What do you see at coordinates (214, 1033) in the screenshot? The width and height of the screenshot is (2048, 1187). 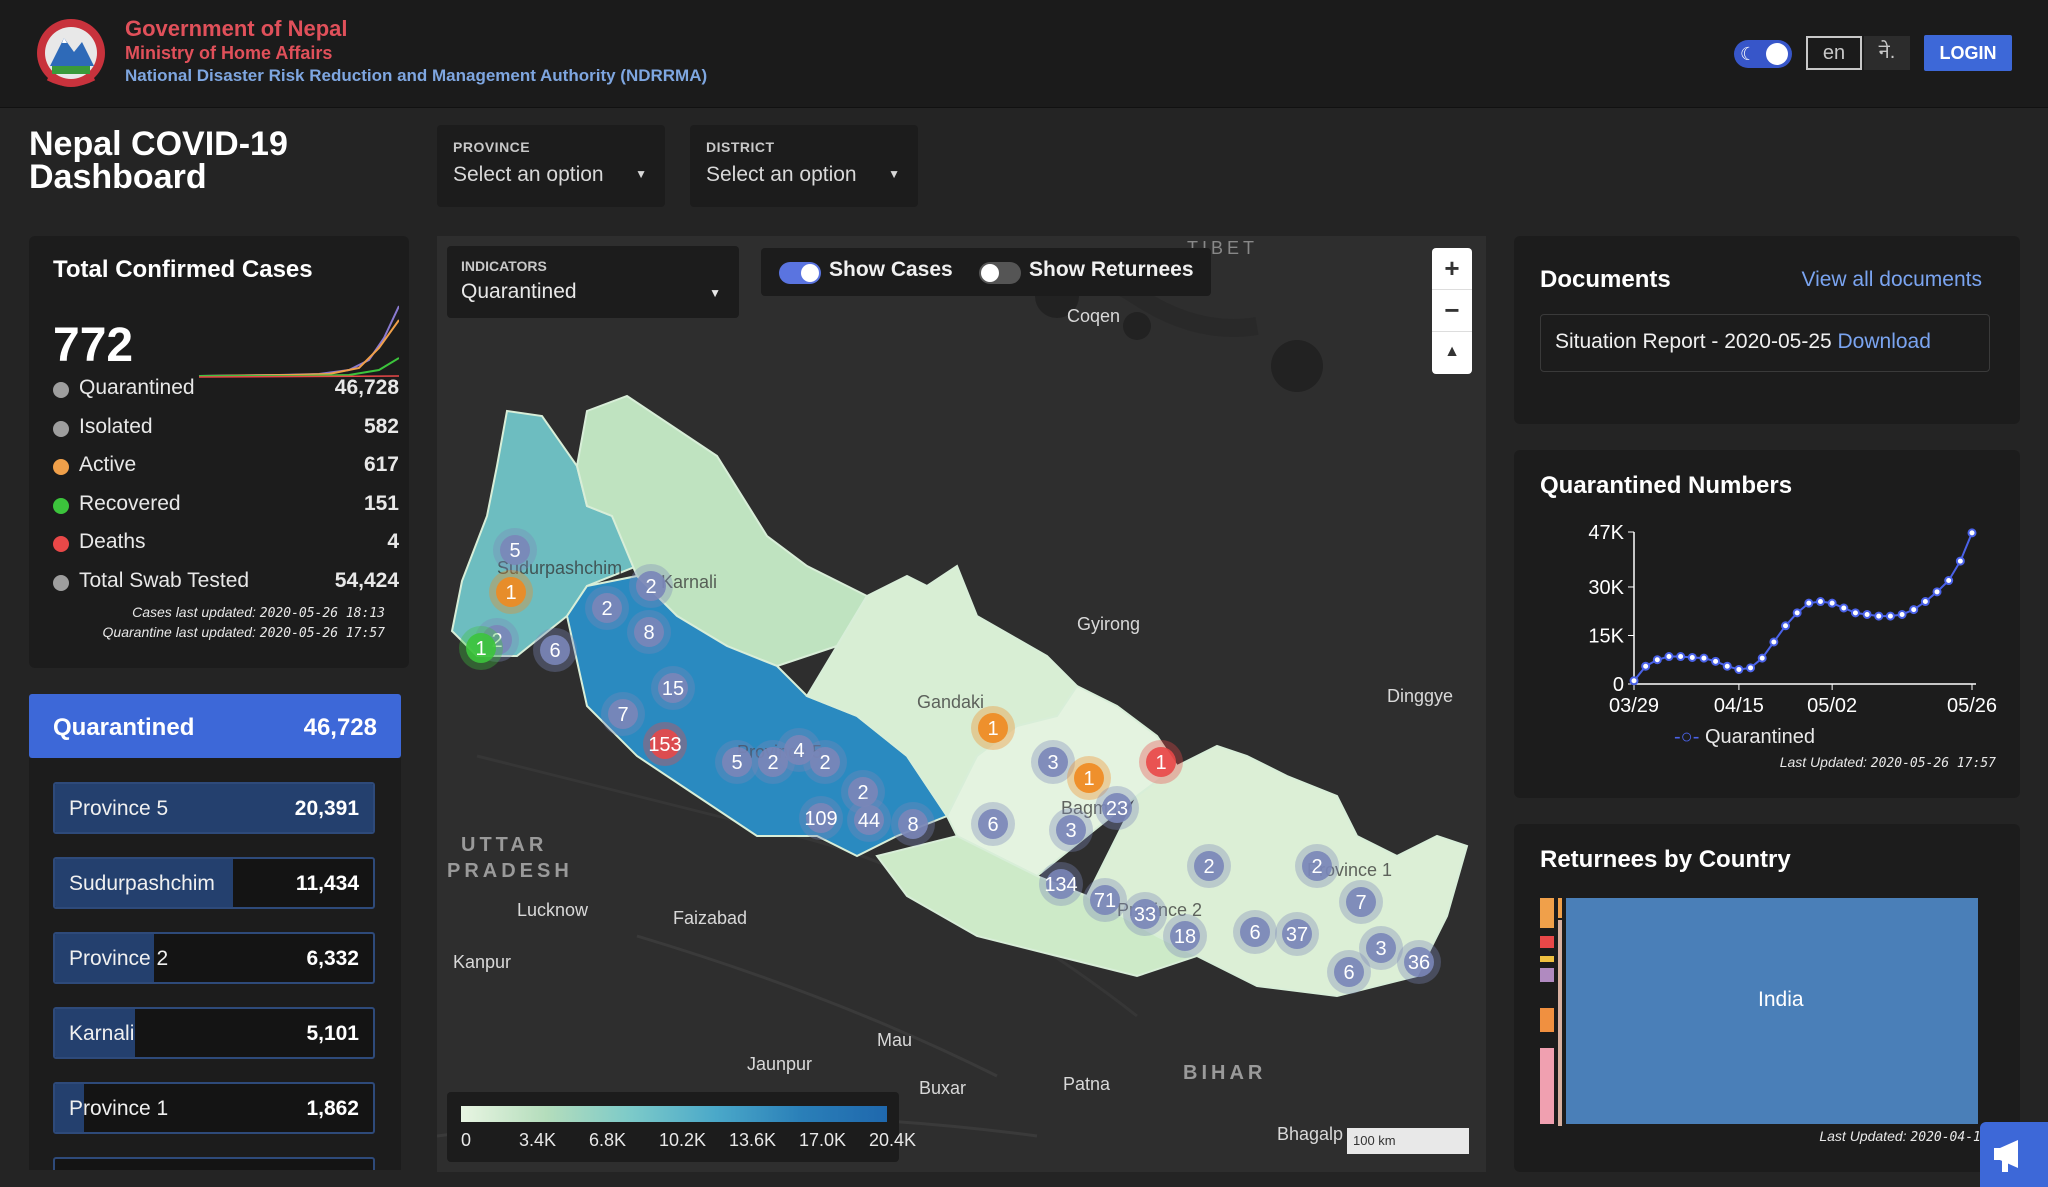 I see `province-row: Karnali 5,101` at bounding box center [214, 1033].